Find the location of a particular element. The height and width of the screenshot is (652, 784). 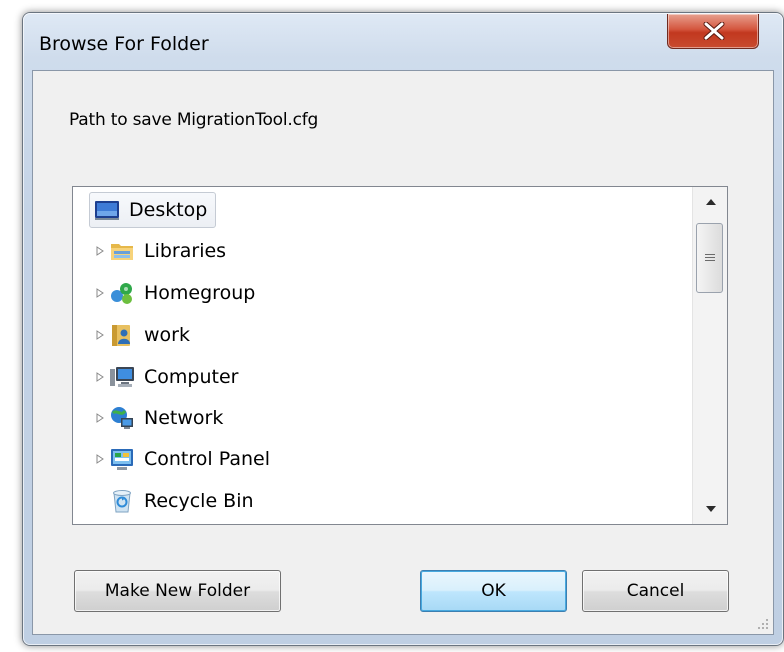

tree-item-computer: Computer is located at coordinates (165, 377).